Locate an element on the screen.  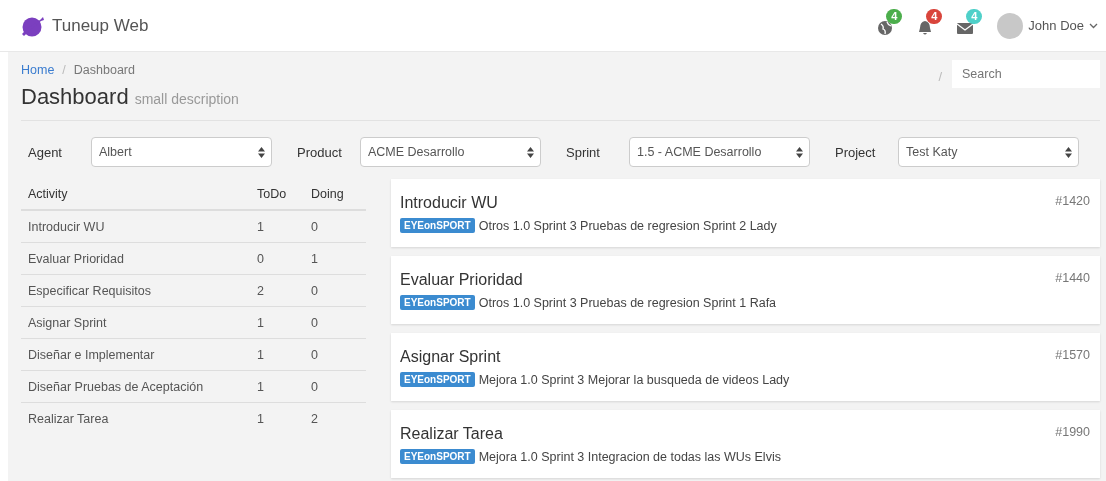
card-description: Mejora 1.0 Sprint 3 Integracion de todas las WUs Elvis is located at coordinates (629, 456).